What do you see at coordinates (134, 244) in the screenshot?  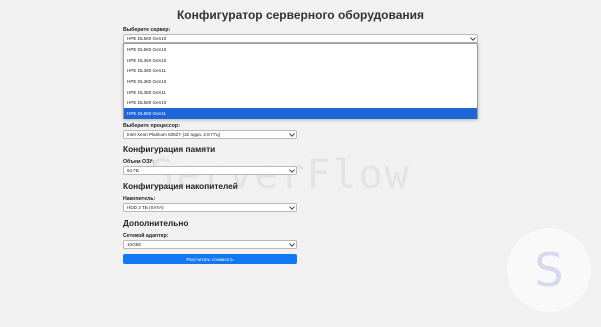 I see `network-adapter-select-value: 10GbE` at bounding box center [134, 244].